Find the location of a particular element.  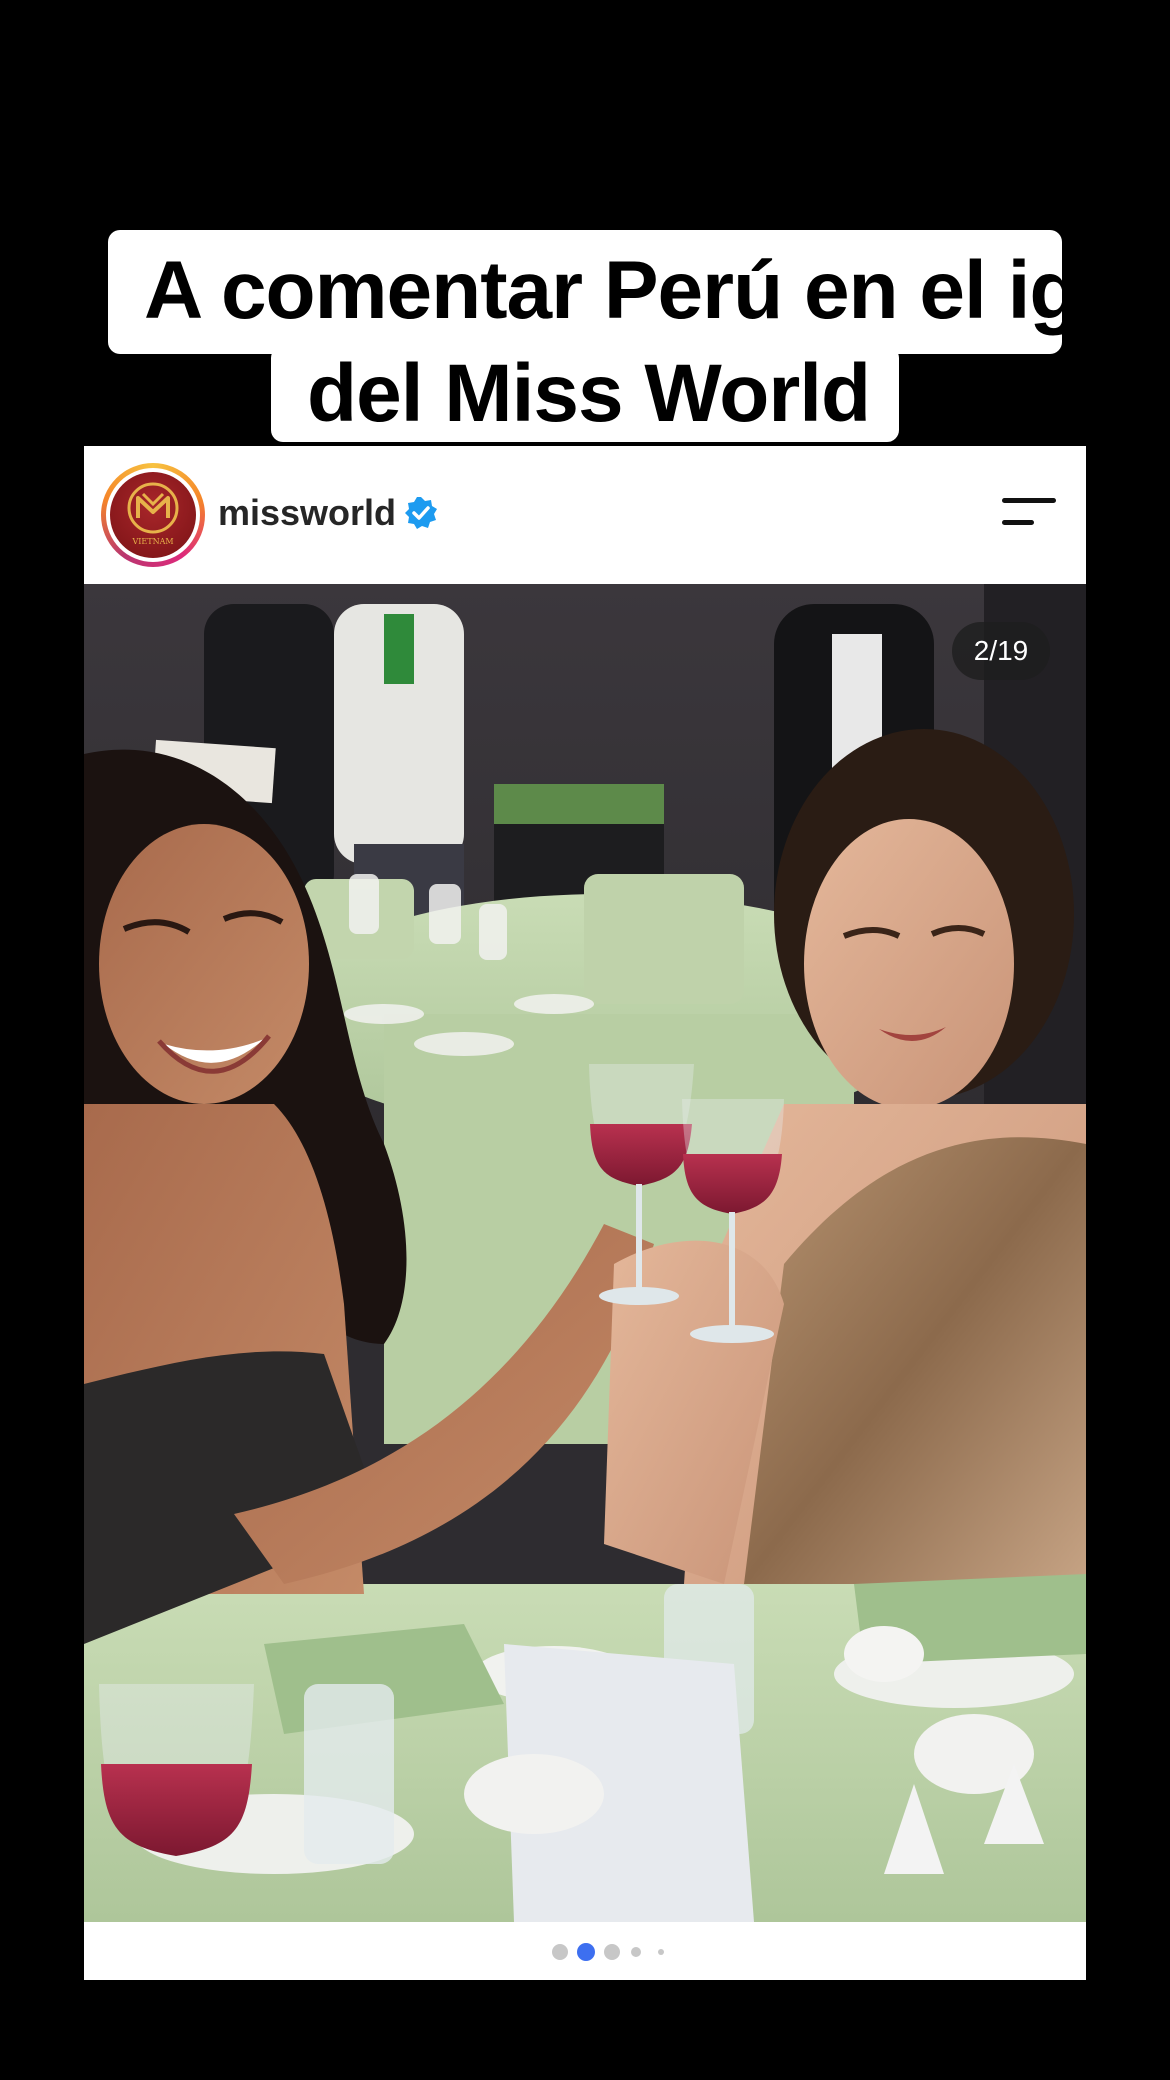

caption-line-2: del Miss World is located at coordinates (585, 394).